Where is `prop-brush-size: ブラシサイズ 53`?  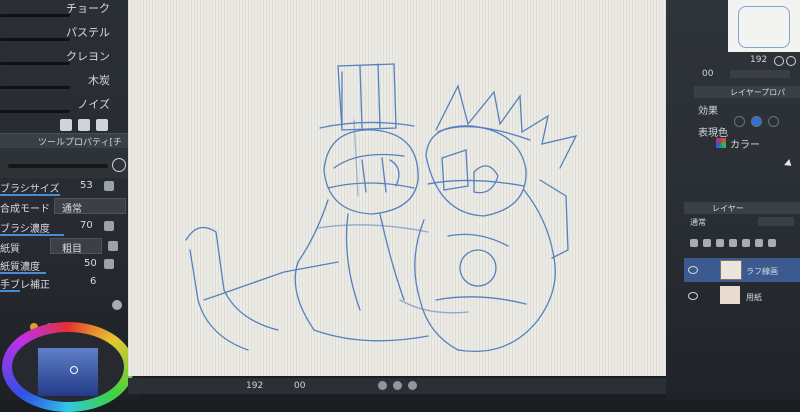
prop-brush-size: ブラシサイズ 53 is located at coordinates (70, 187).